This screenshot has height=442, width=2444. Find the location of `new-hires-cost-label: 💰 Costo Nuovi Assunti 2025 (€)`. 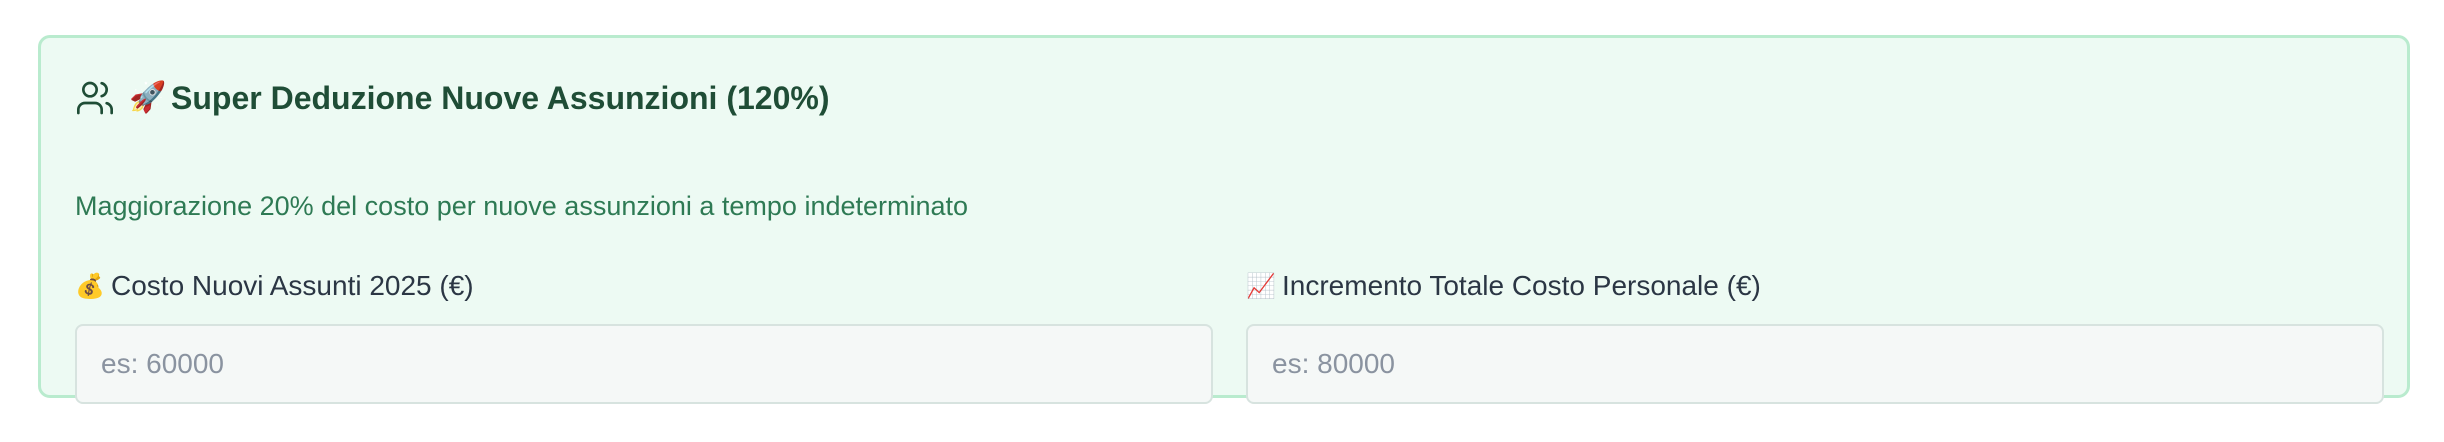

new-hires-cost-label: 💰 Costo Nuovi Assunti 2025 (€) is located at coordinates (644, 286).